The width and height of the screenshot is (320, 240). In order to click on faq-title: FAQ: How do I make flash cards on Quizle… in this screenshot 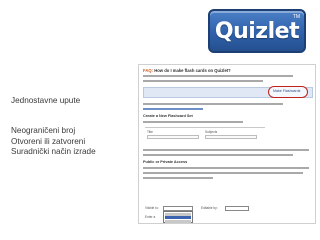, I will do `click(187, 70)`.